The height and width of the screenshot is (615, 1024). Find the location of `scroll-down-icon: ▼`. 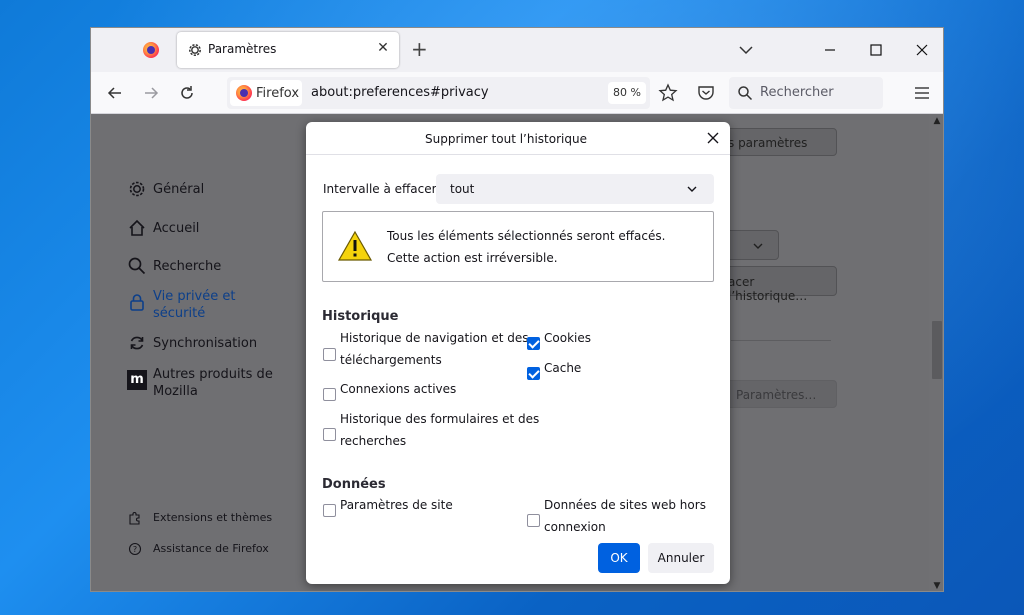

scroll-down-icon: ▼ is located at coordinates (937, 586).